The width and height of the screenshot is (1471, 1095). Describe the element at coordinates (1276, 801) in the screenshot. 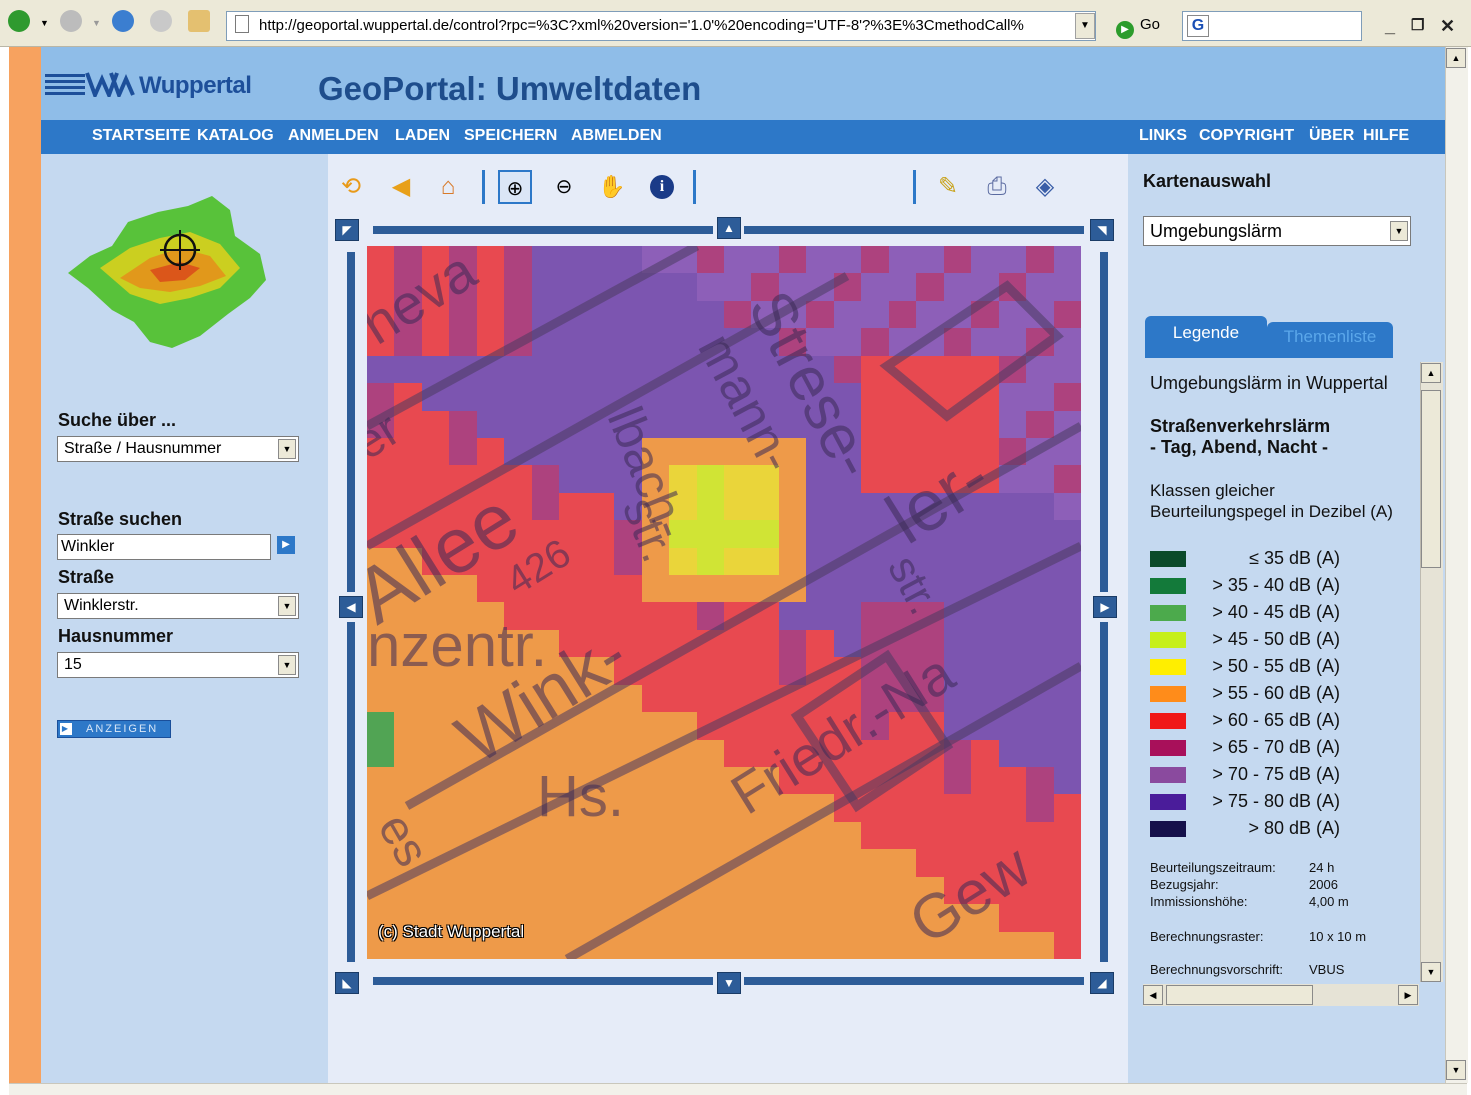

I see `legend-class-label: > 75 - 80 dB (A)` at that location.